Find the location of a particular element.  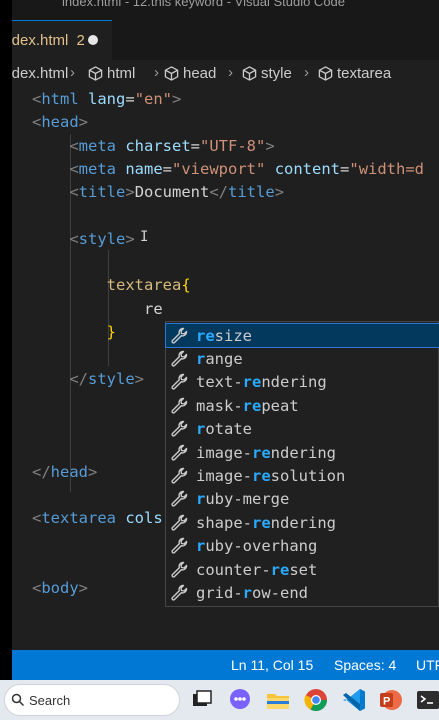

suggestion-item: image-resolution is located at coordinates (302, 475).